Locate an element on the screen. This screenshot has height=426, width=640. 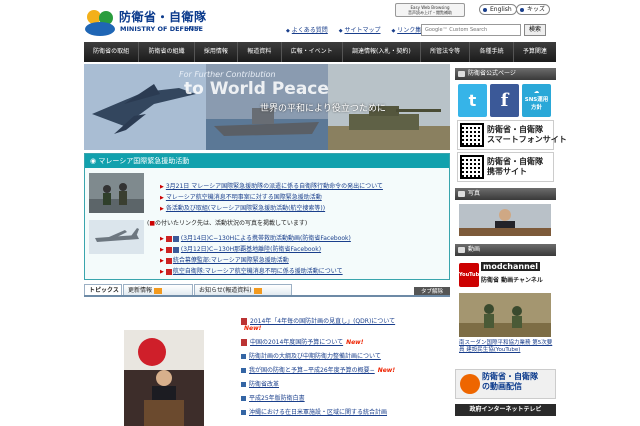
video-thumbnail is located at coordinates (505, 315).